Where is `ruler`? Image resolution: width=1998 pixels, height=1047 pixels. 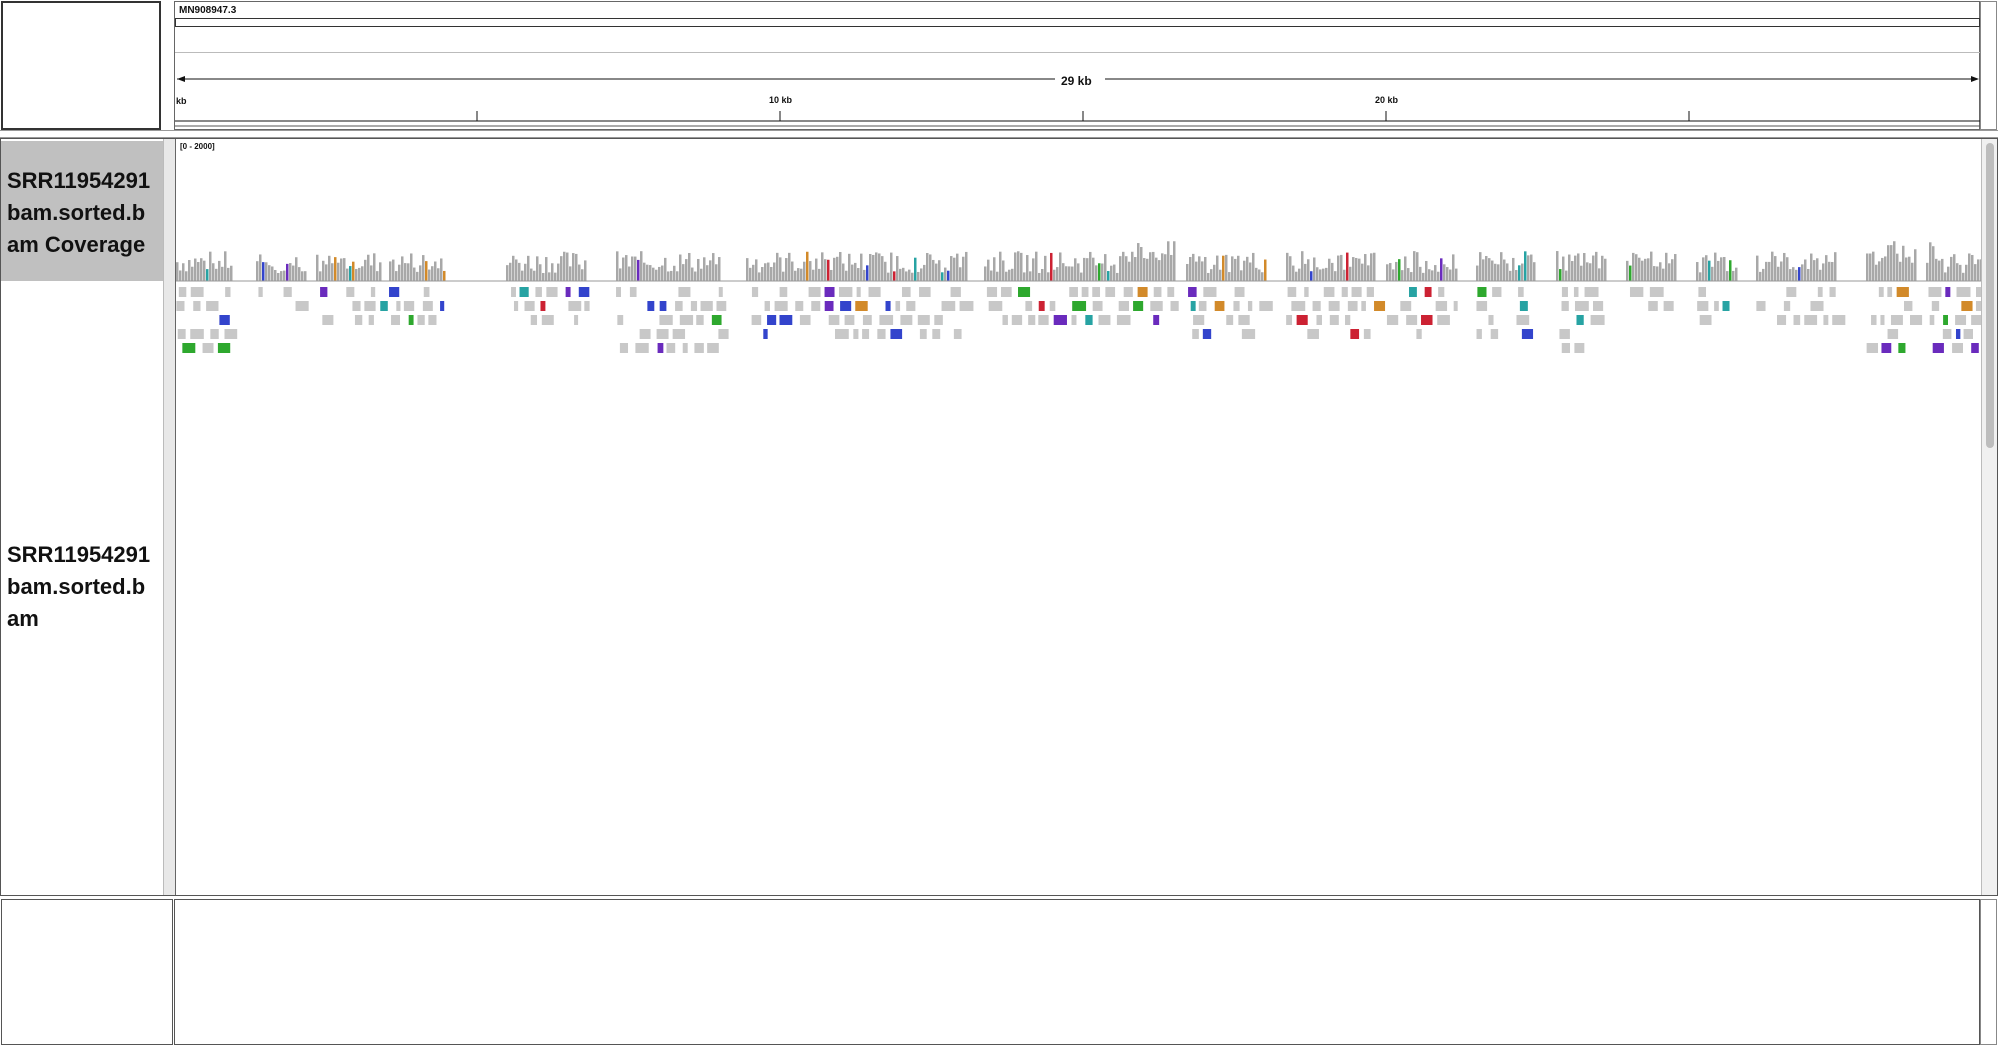
ruler is located at coordinates (1078, 118).